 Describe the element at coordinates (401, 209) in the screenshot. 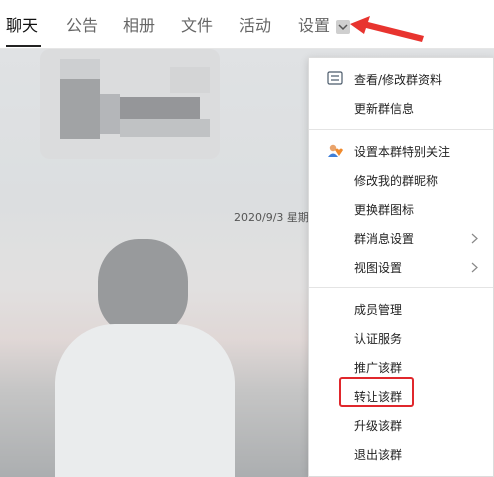

I see `menu-item-change-group-icon: 更换群图标` at that location.